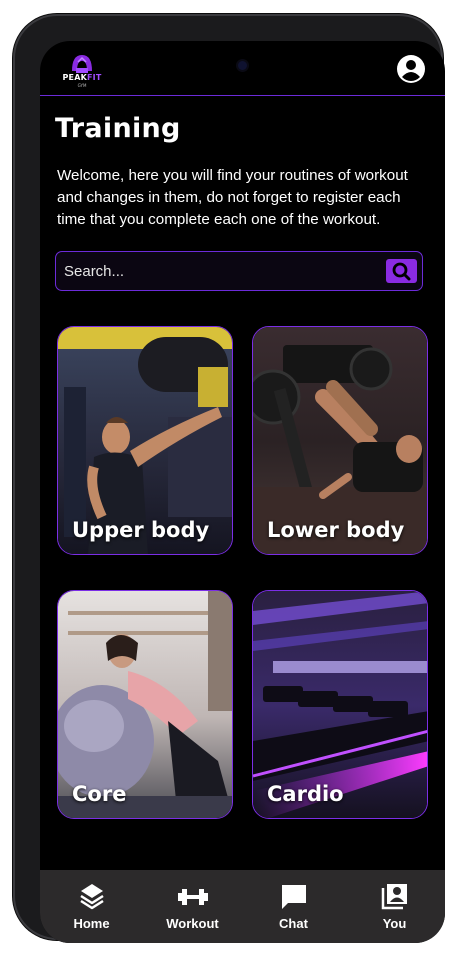 The height and width of the screenshot is (955, 461). What do you see at coordinates (219, 271) in the screenshot?
I see `search-input` at bounding box center [219, 271].